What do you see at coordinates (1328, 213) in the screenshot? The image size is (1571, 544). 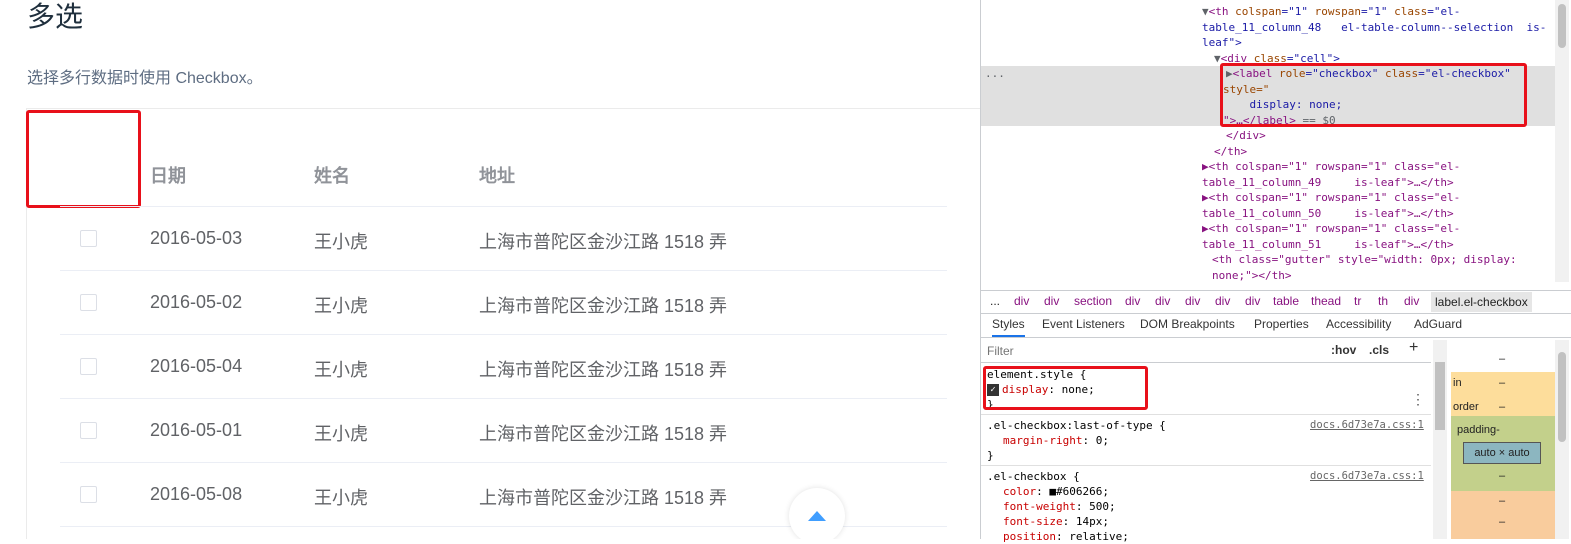 I see `dom-line: table_11_column_50 is-leaf">…</th>` at bounding box center [1328, 213].